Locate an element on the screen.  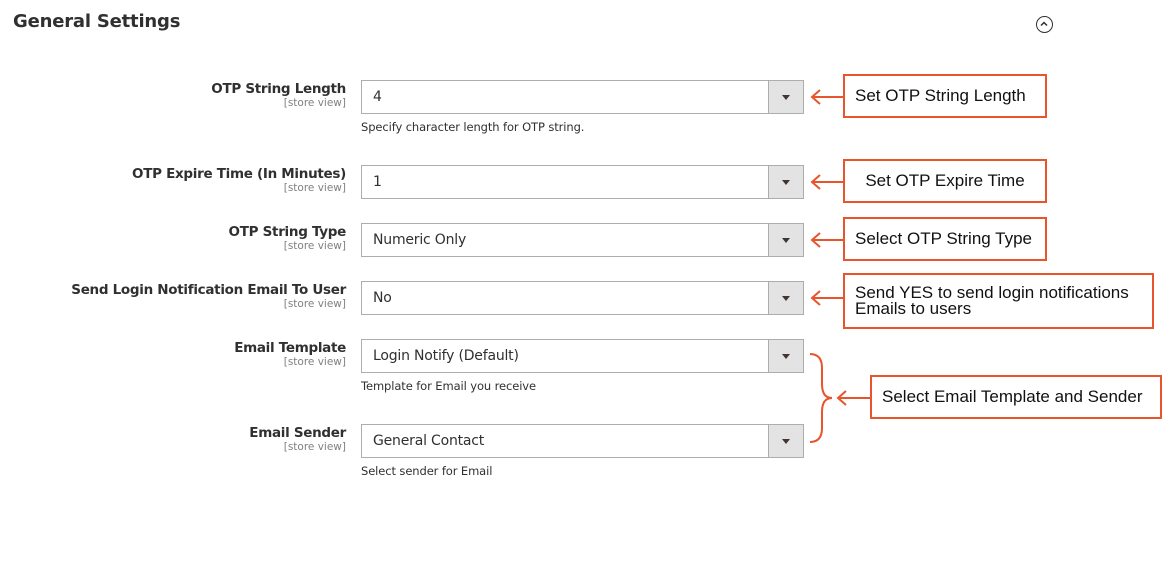
callout-otp-string-type: Select OTP String Type is located at coordinates (945, 239).